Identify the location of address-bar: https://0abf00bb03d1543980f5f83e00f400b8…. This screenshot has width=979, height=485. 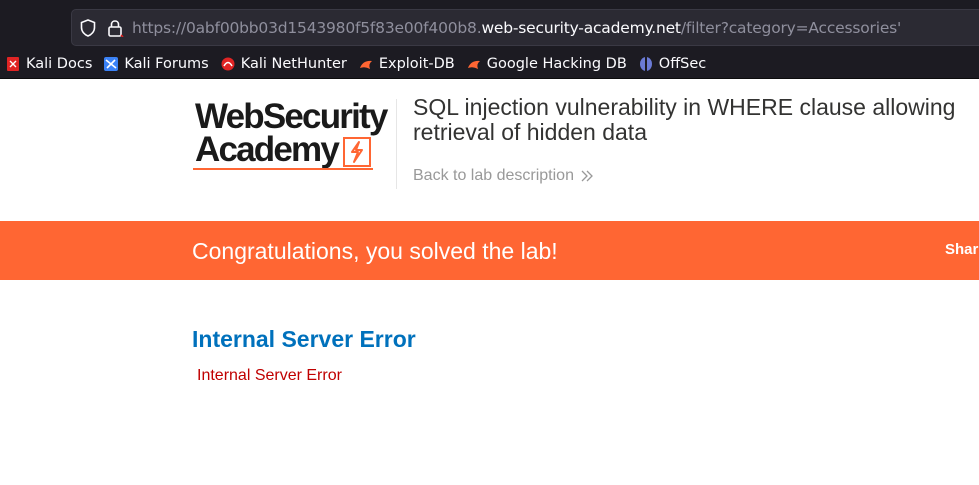
(525, 27).